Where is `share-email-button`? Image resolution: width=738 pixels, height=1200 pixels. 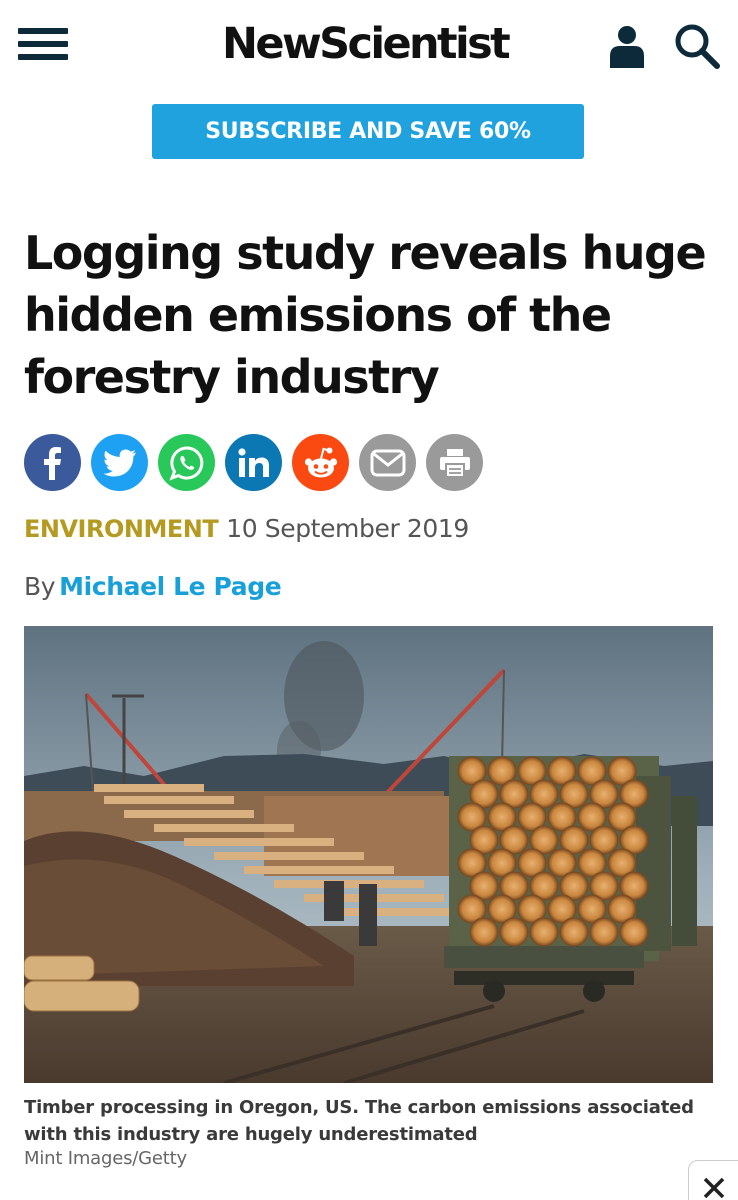
share-email-button is located at coordinates (387, 462).